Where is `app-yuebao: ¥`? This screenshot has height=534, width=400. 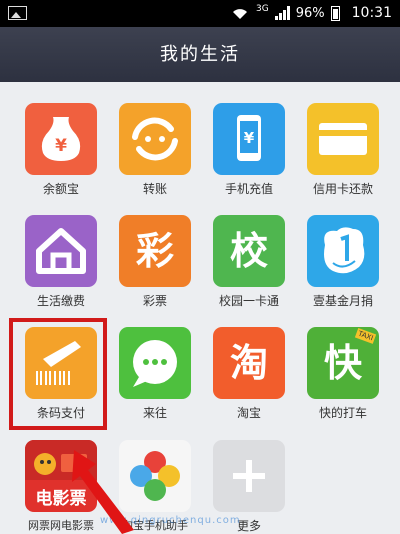 app-yuebao: ¥ is located at coordinates (61, 139).